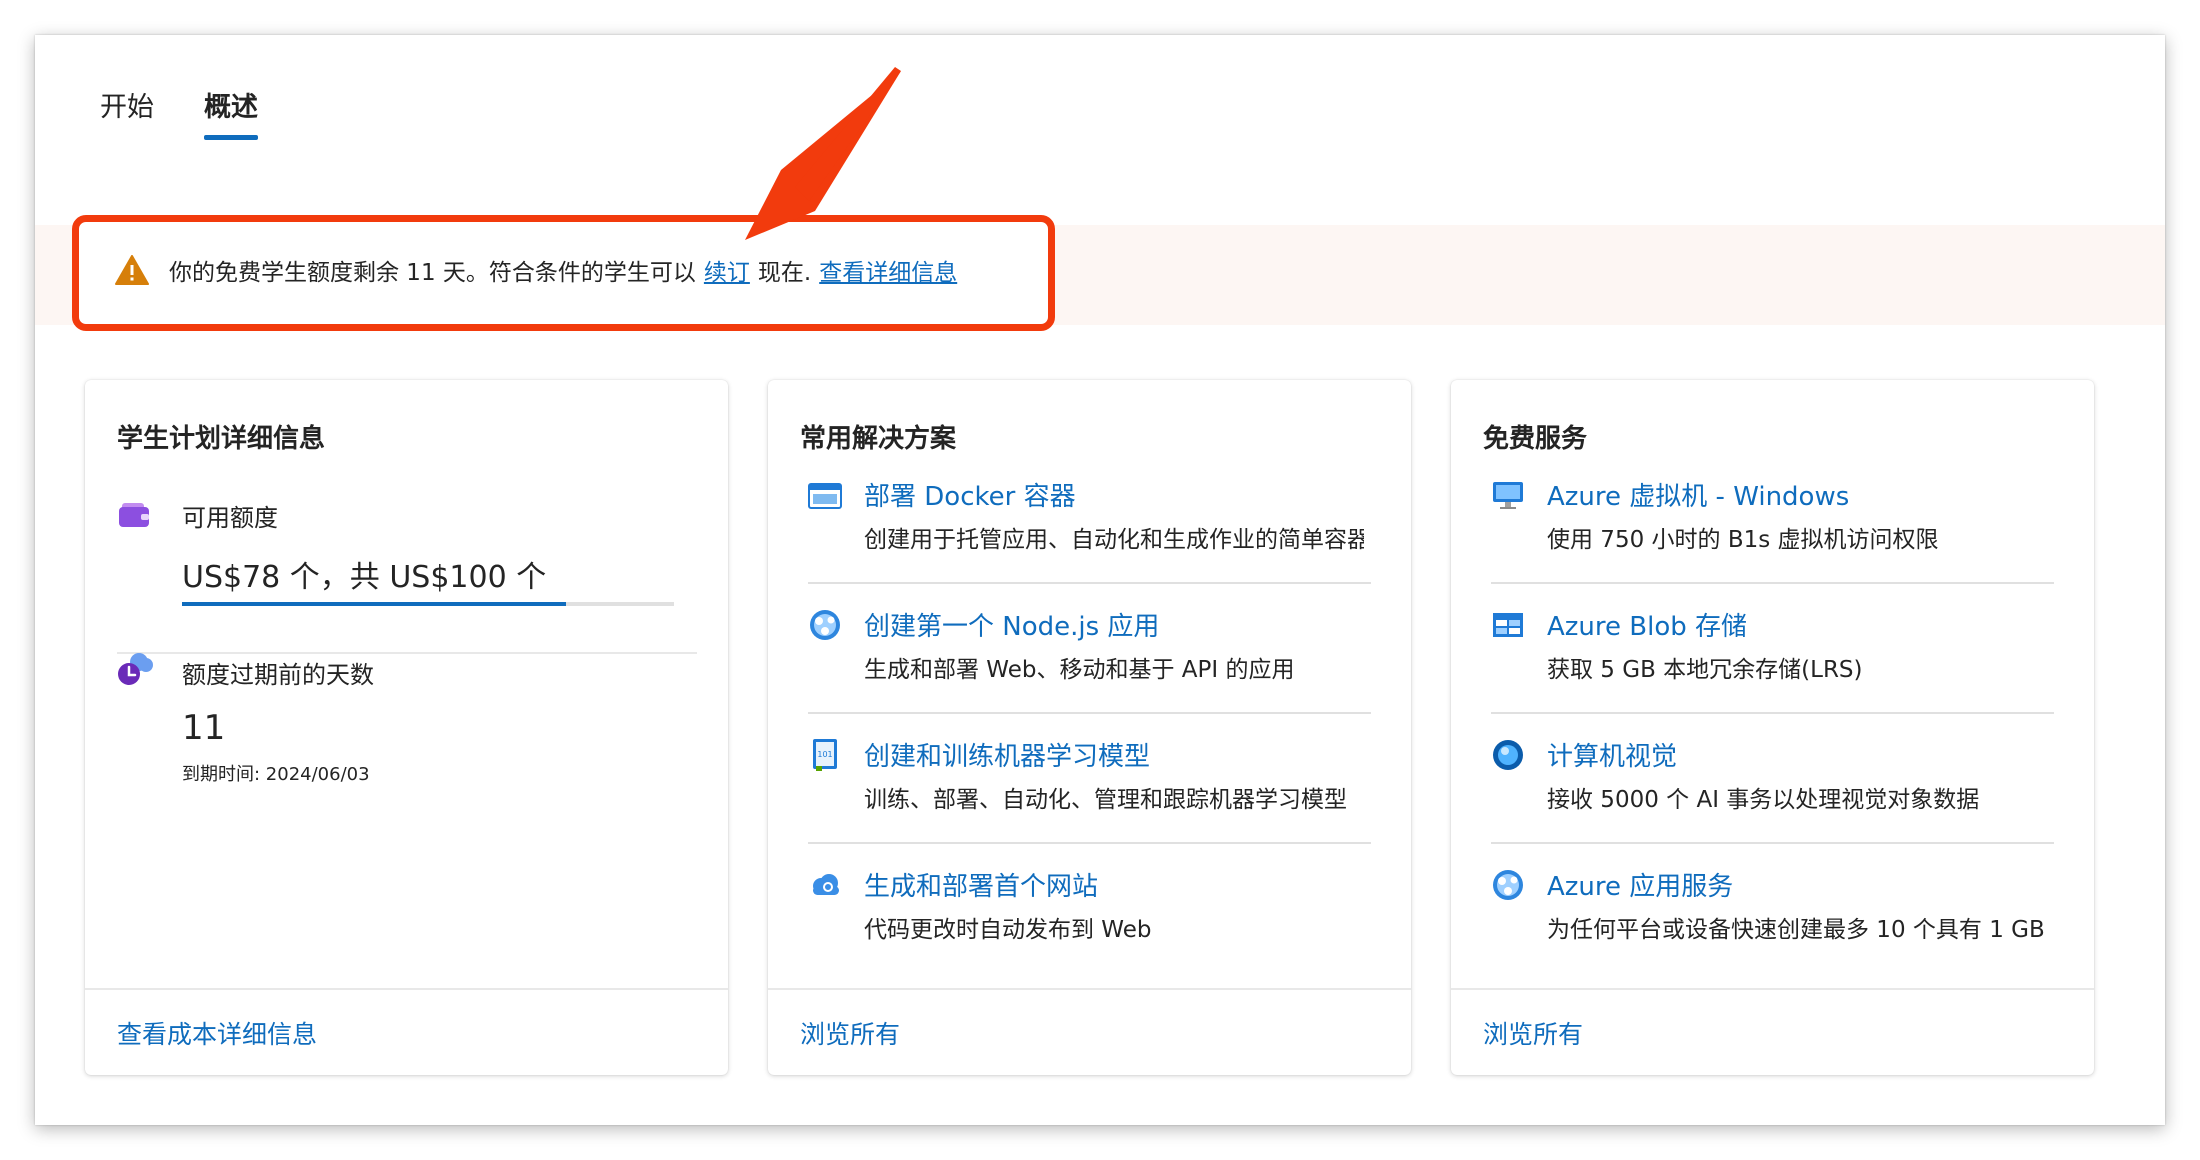  Describe the element at coordinates (230, 518) in the screenshot. I see `credit-label: 可用额度` at that location.